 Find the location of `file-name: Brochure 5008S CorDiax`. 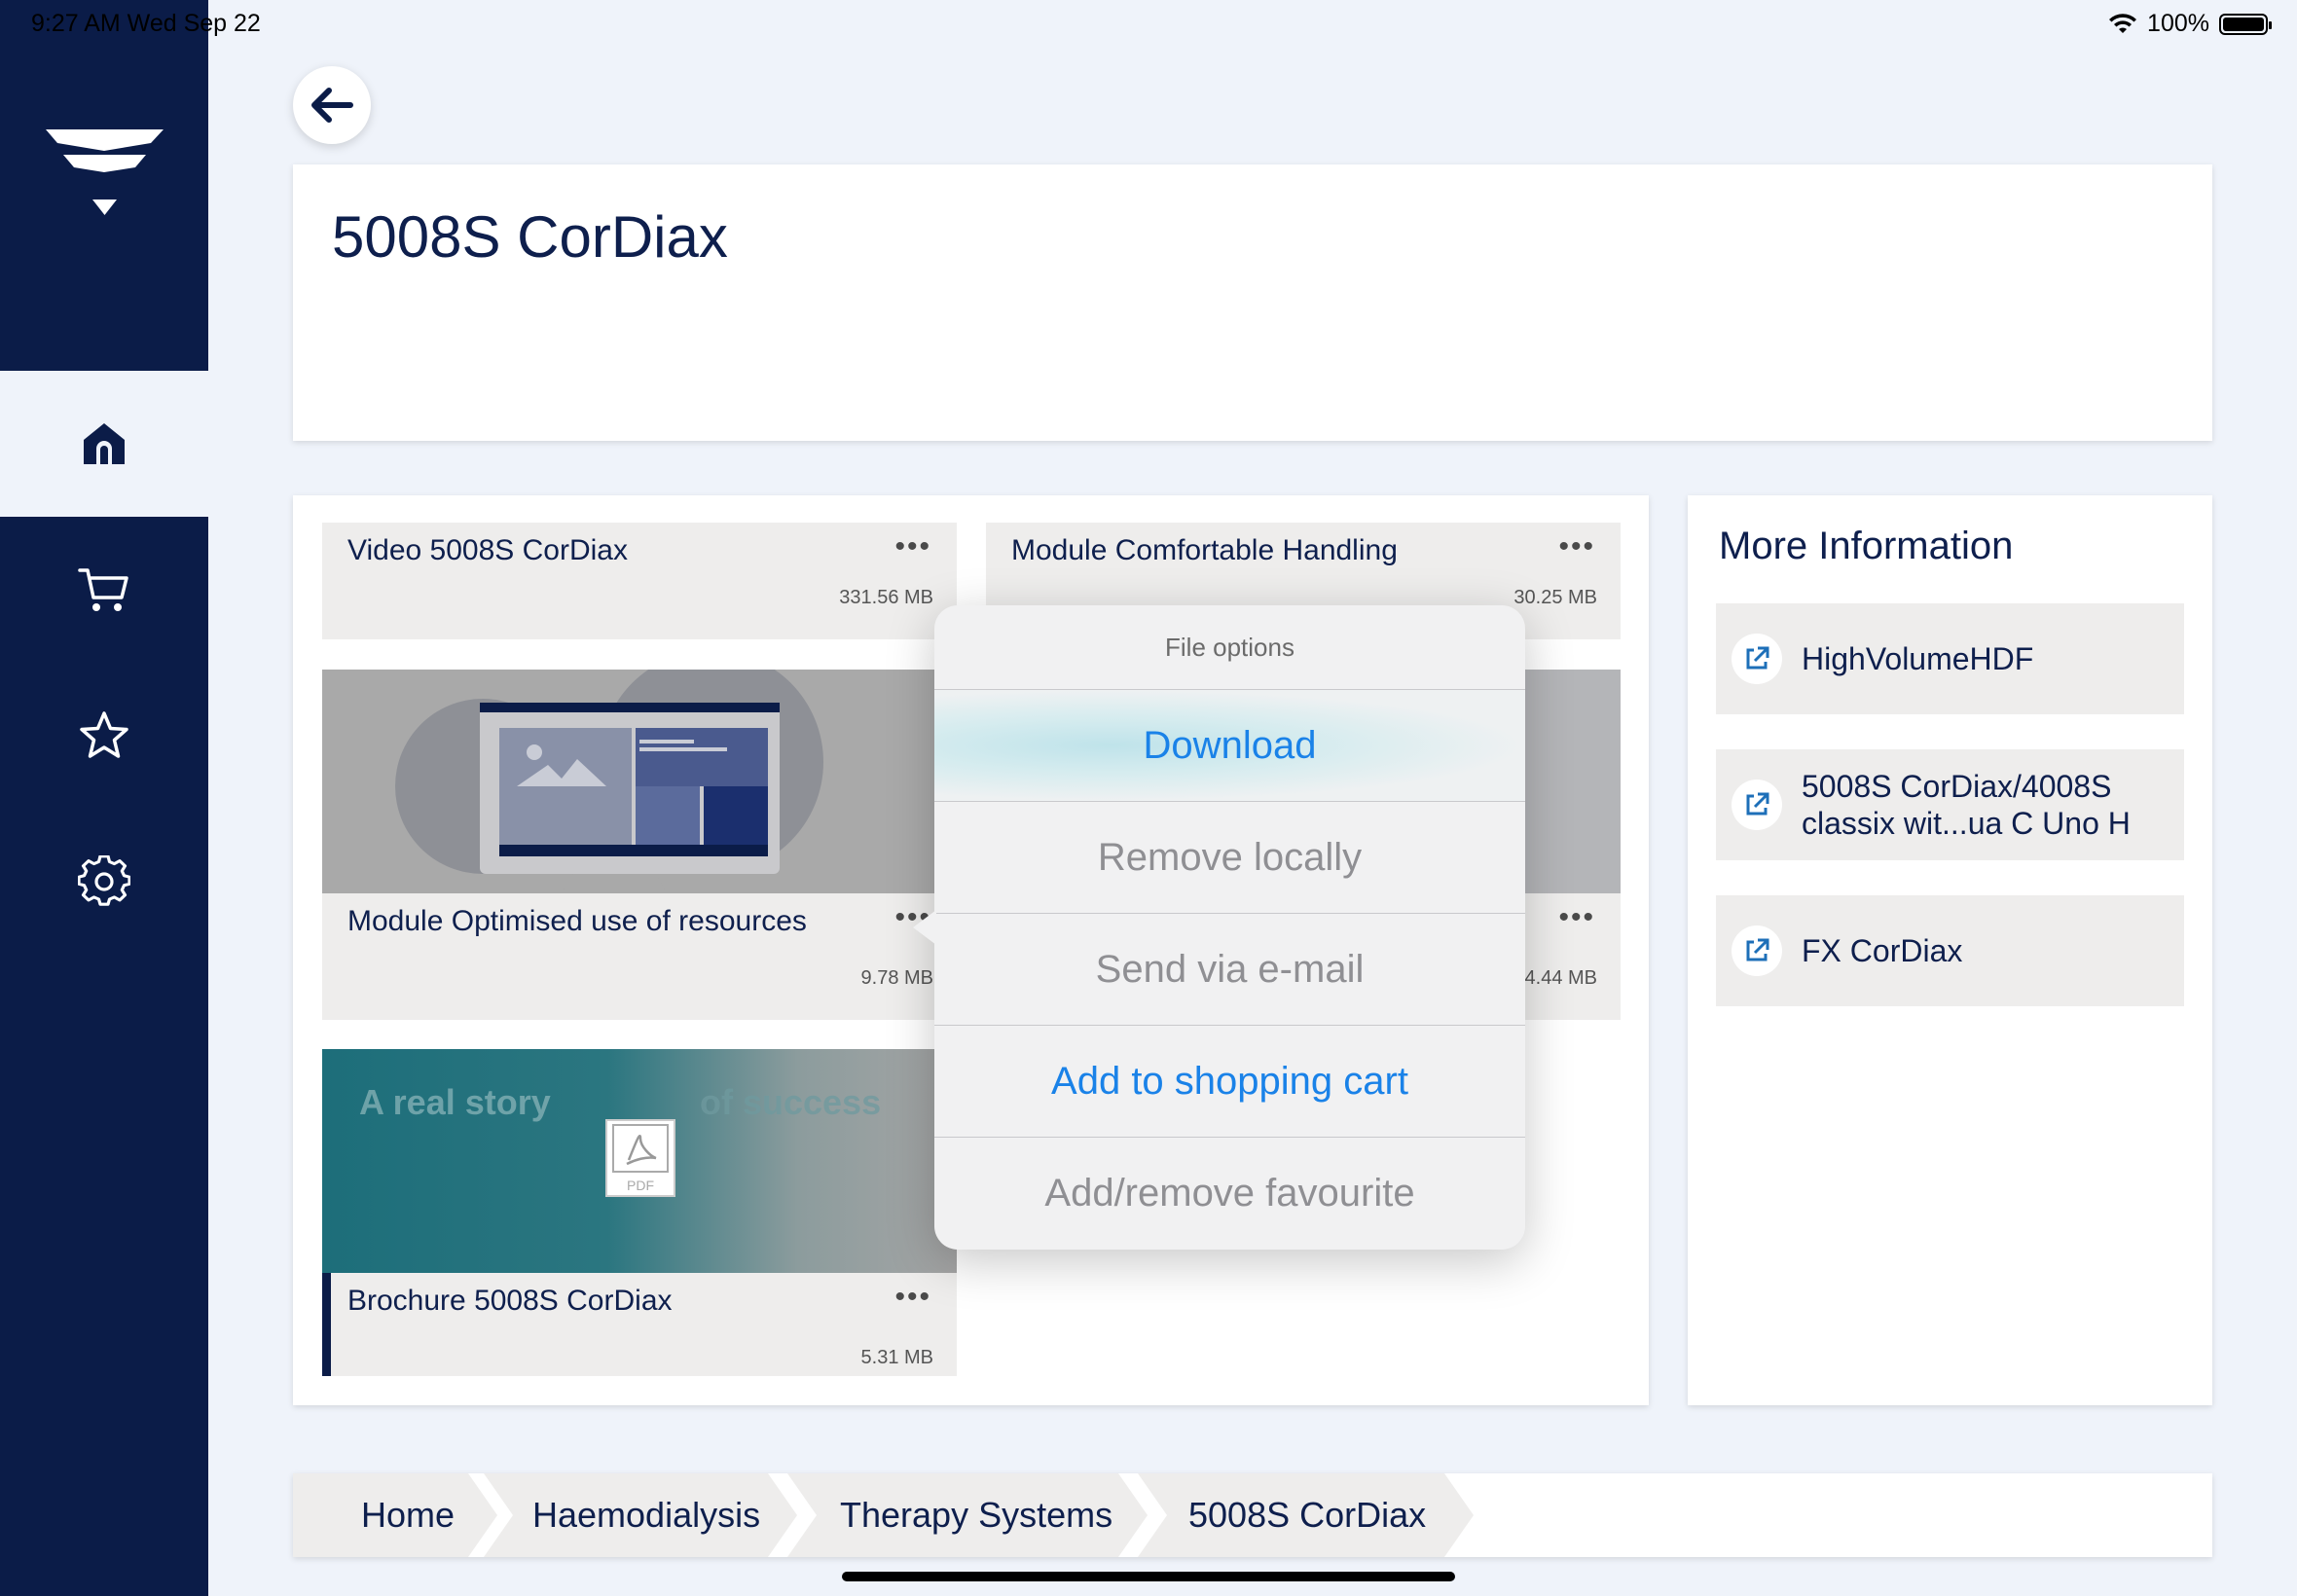

file-name: Brochure 5008S CorDiax is located at coordinates (510, 1301).